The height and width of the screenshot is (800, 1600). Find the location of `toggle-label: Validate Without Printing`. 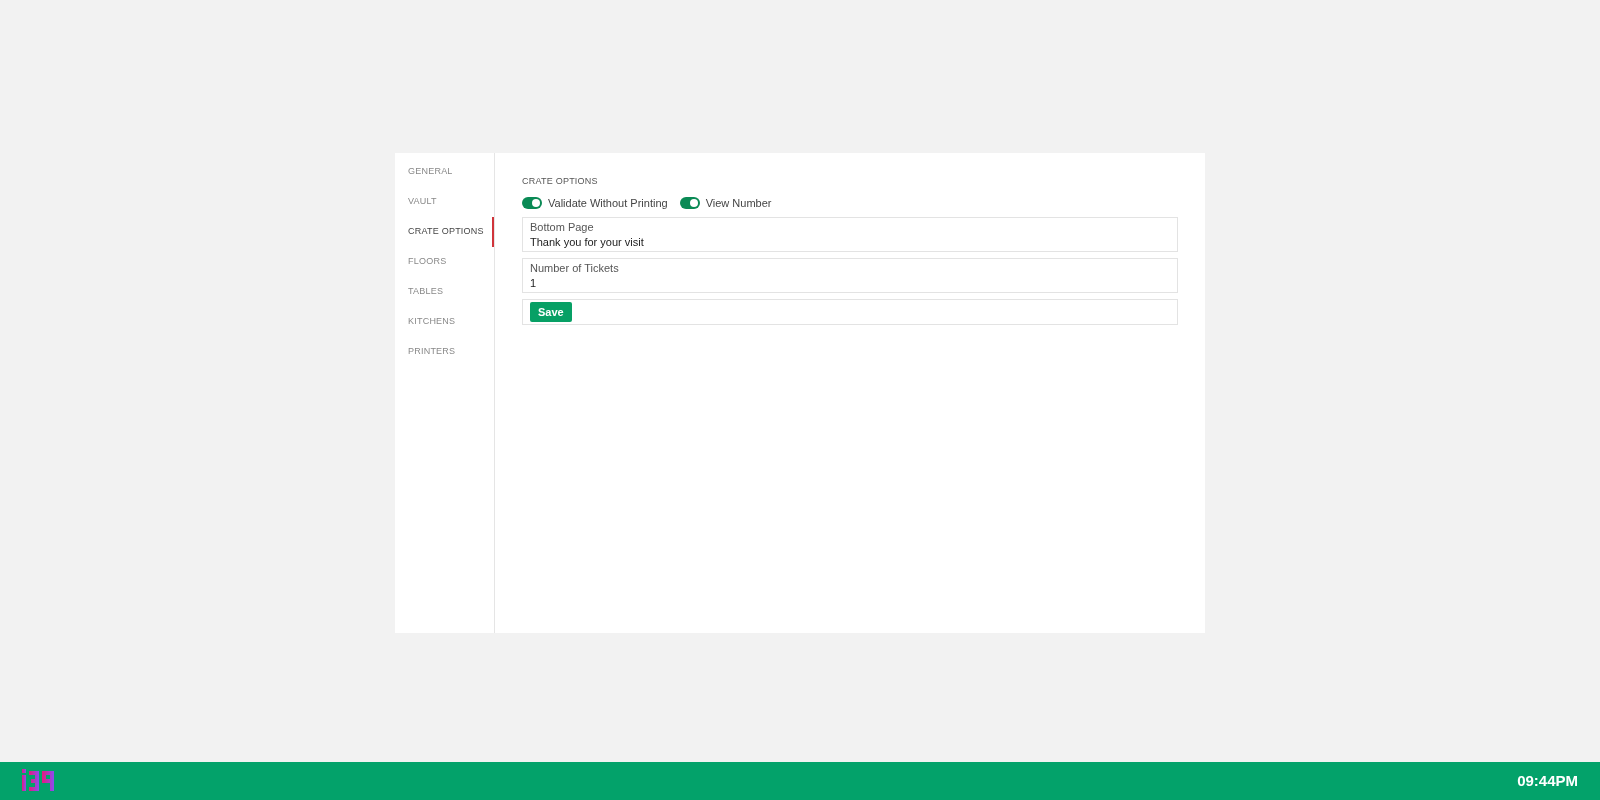

toggle-label: Validate Without Printing is located at coordinates (608, 203).